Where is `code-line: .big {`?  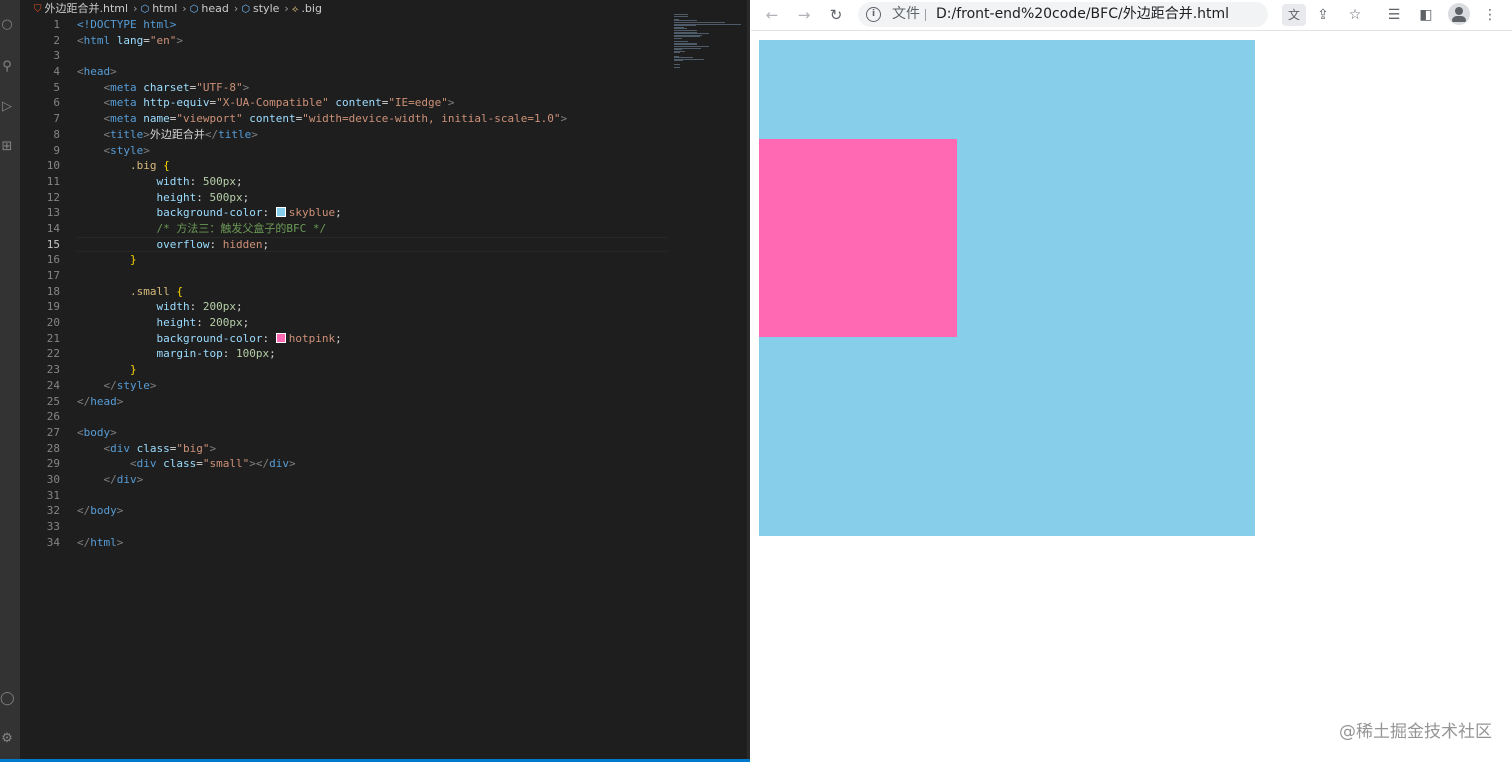
code-line: .big { is located at coordinates (372, 166).